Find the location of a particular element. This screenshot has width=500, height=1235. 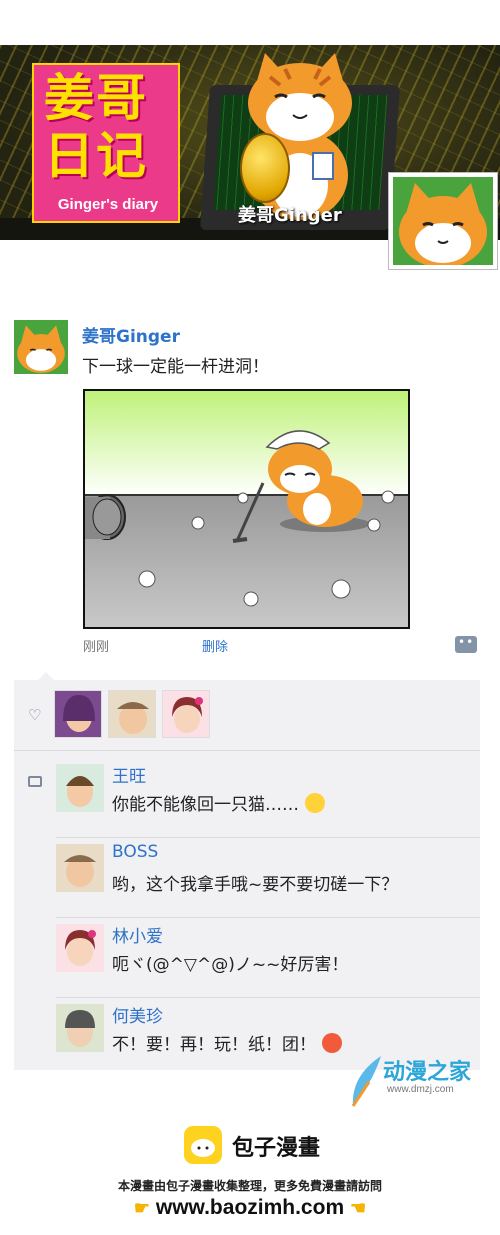

comment-text: 呃ヾ(@^▽^@)ノ~~好厉害！ is located at coordinates (230, 965).